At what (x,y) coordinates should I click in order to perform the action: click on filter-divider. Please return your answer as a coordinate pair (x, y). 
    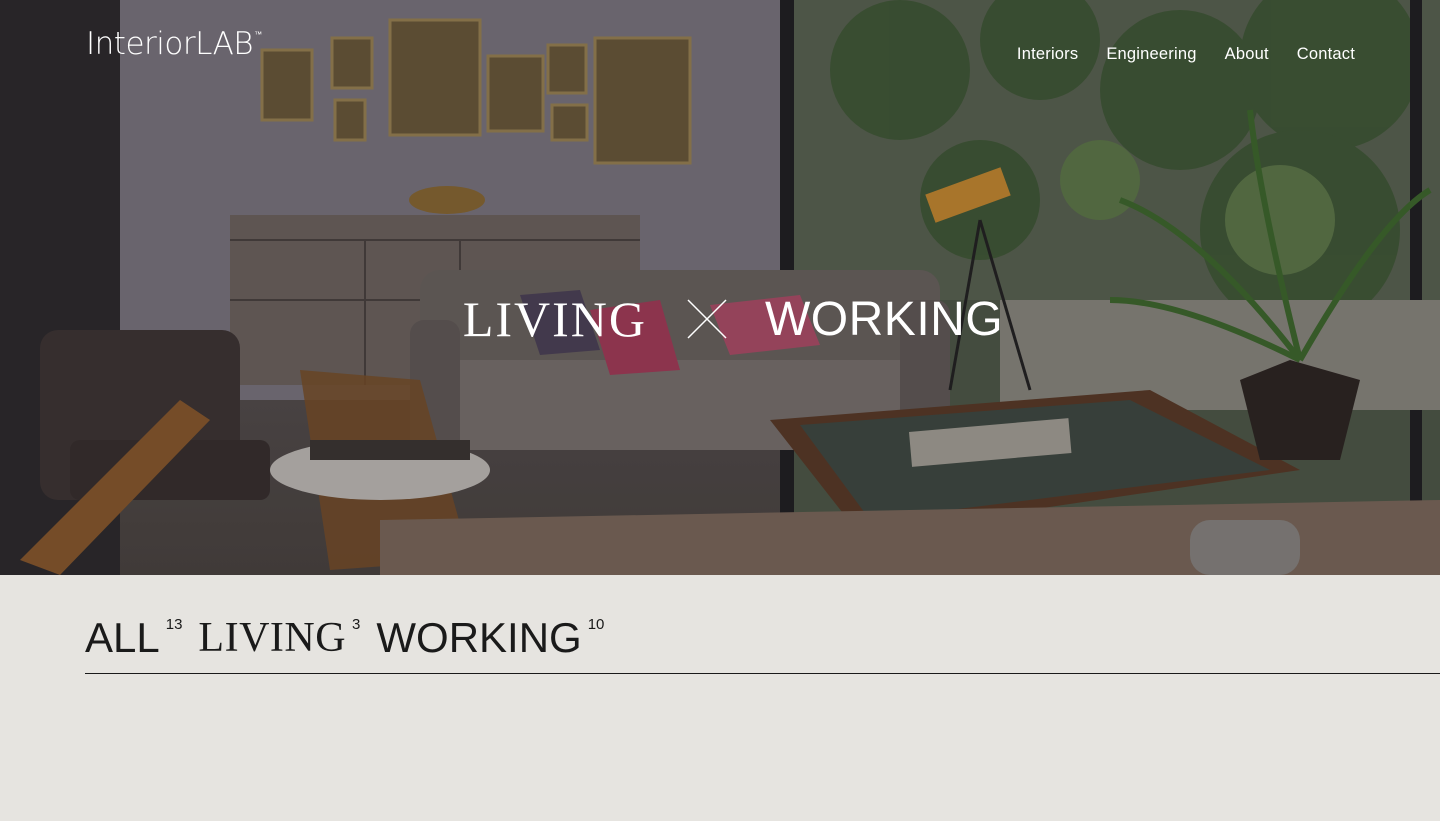
    Looking at the image, I should click on (762, 673).